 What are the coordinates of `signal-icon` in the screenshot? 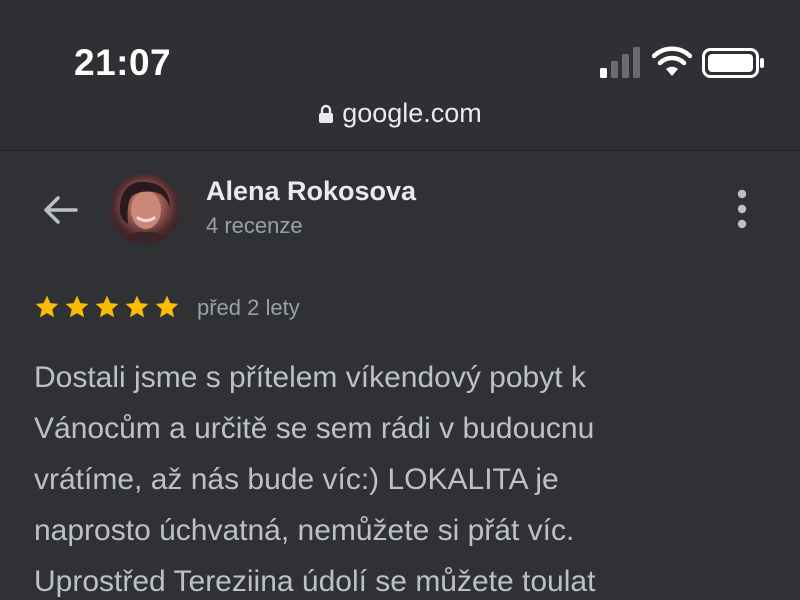 It's located at (620, 62).